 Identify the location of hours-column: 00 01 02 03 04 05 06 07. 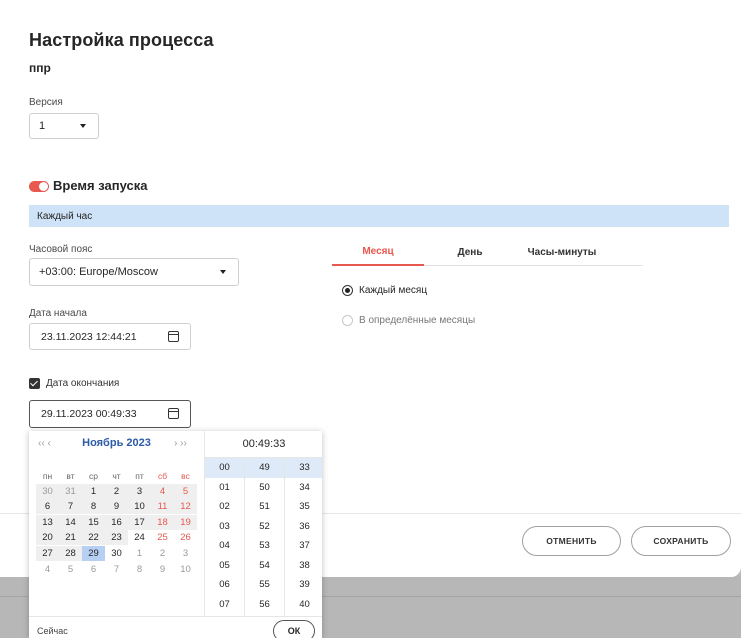
(224, 536).